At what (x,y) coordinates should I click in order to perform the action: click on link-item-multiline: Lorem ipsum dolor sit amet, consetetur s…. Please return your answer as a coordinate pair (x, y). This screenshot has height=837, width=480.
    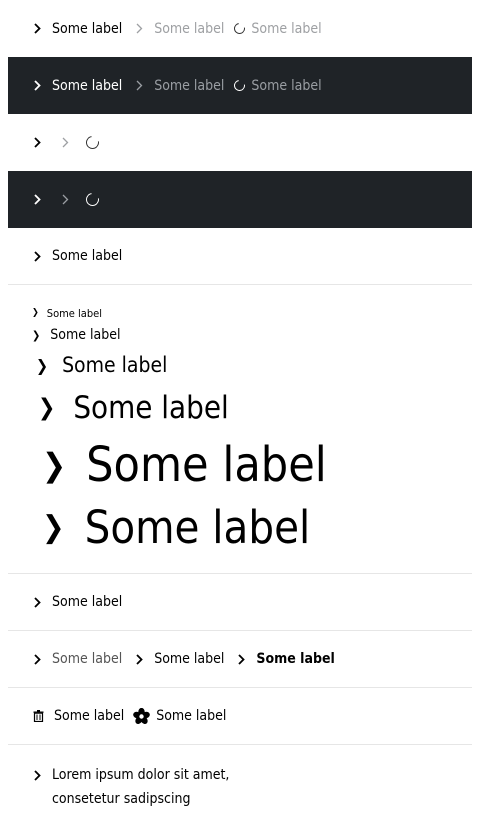
    Looking at the image, I should click on (240, 778).